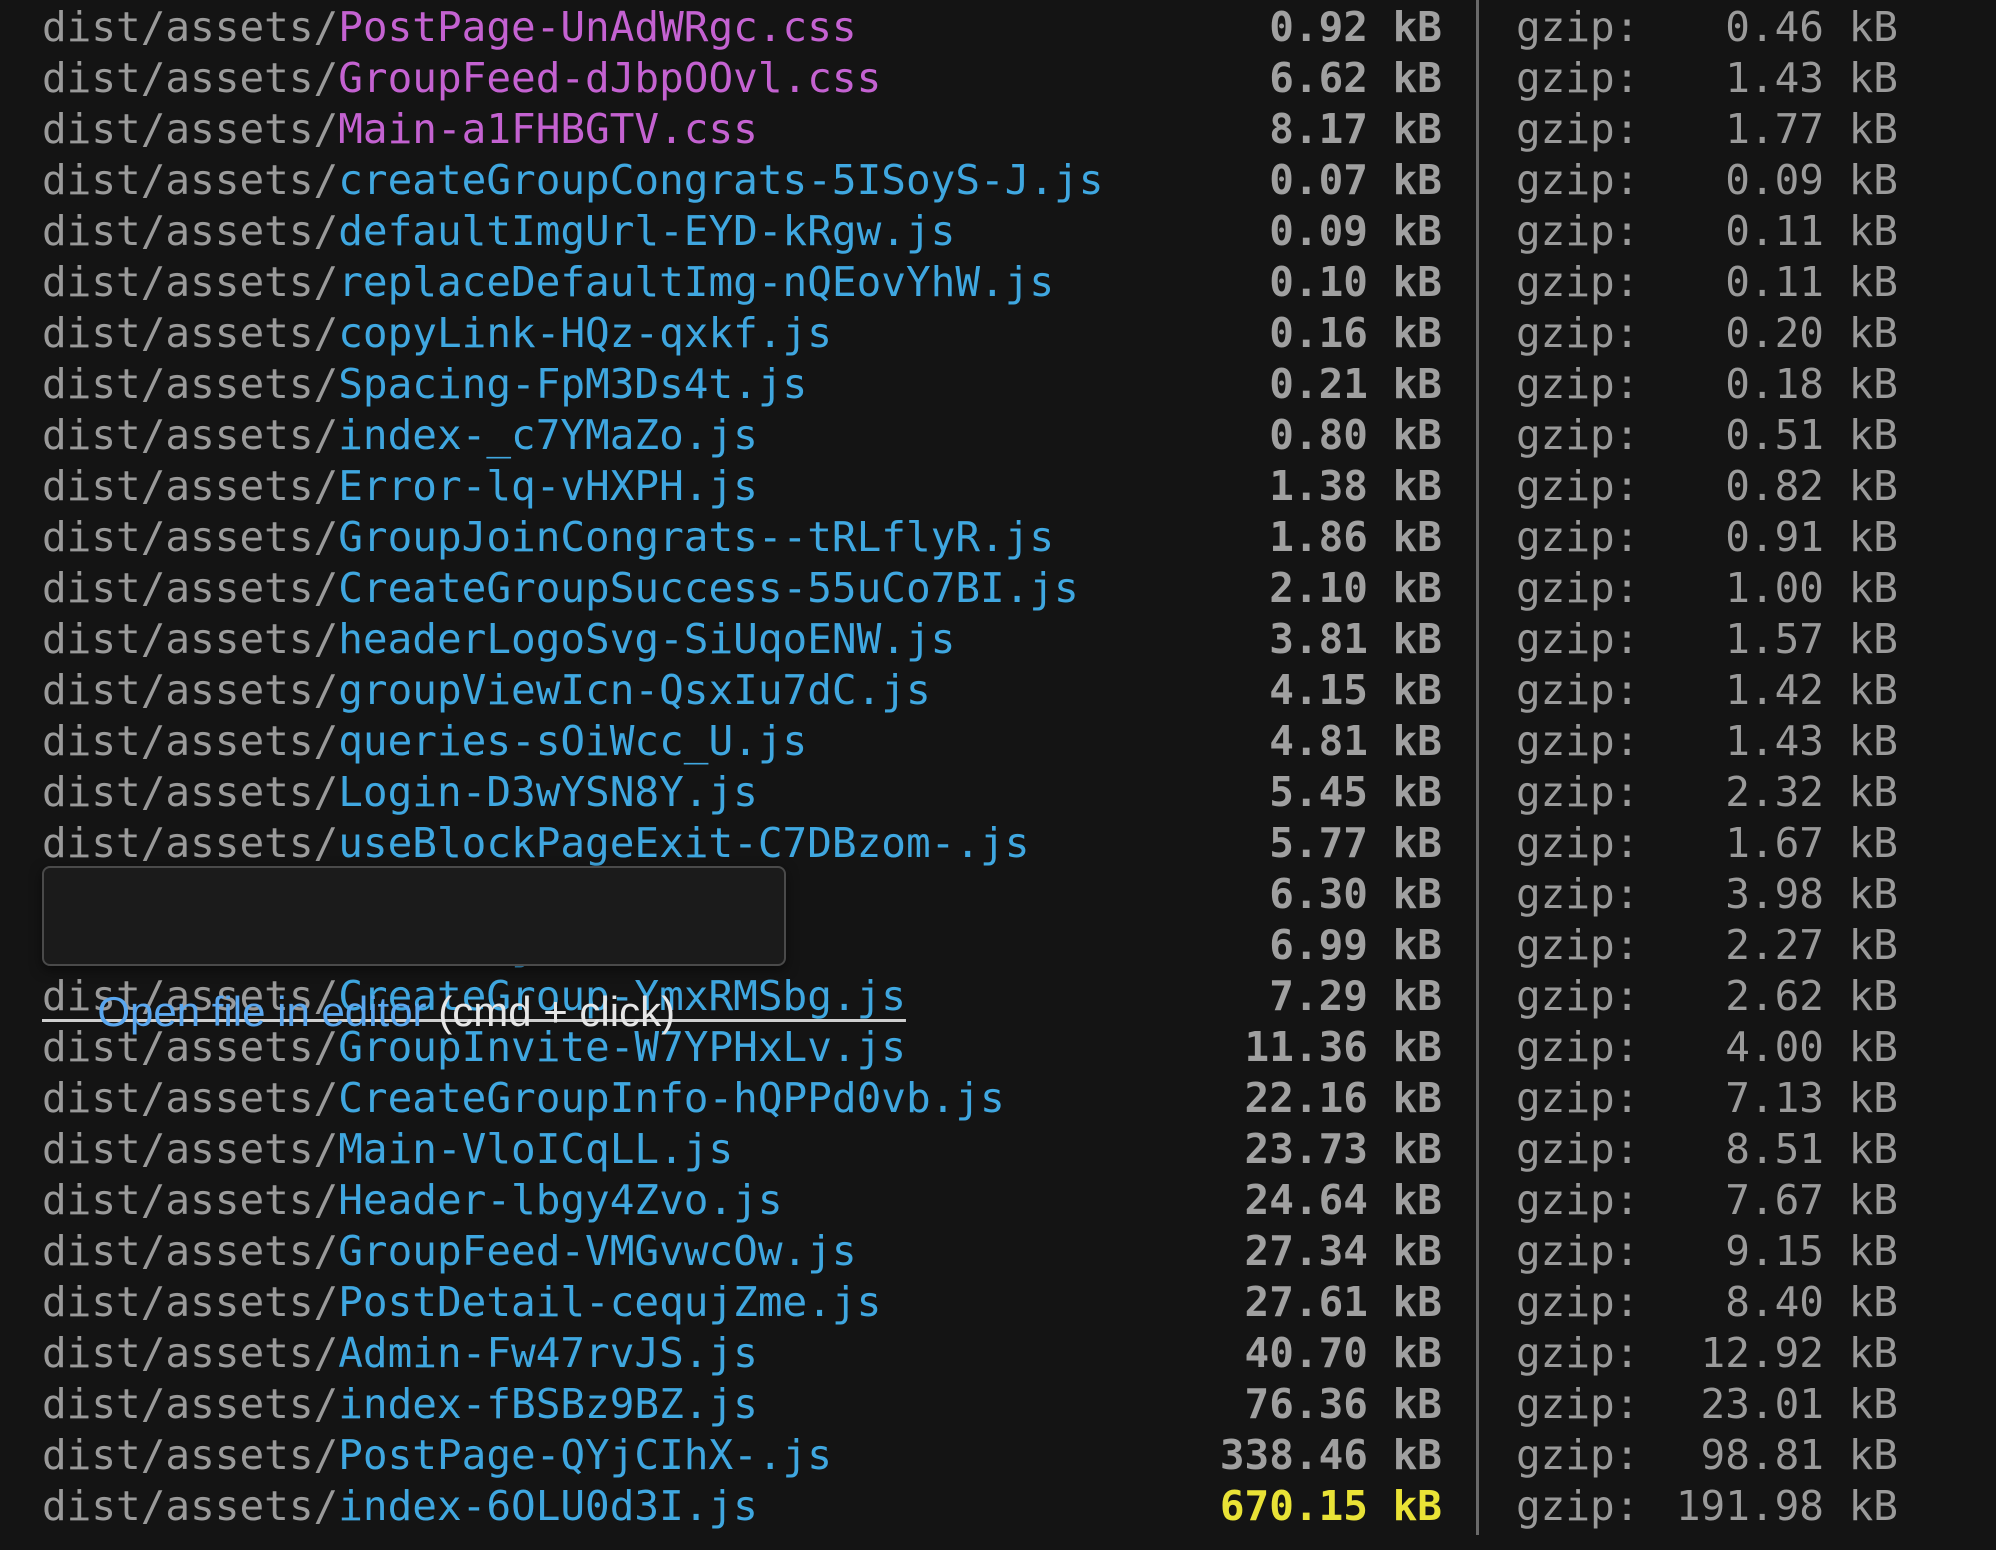  What do you see at coordinates (1811, 639) in the screenshot?
I see `gzip-size: 1.57 kB` at bounding box center [1811, 639].